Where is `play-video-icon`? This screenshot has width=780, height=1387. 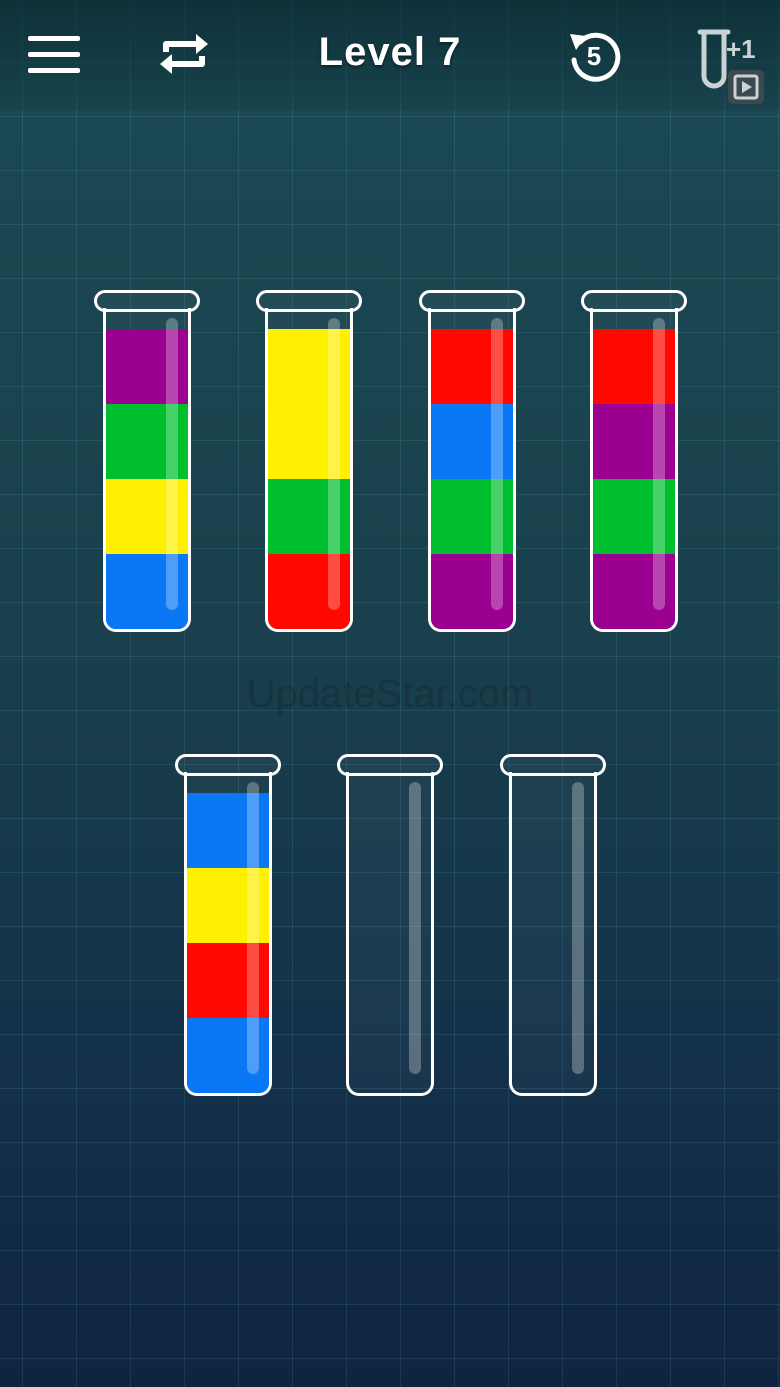
play-video-icon is located at coordinates (746, 87).